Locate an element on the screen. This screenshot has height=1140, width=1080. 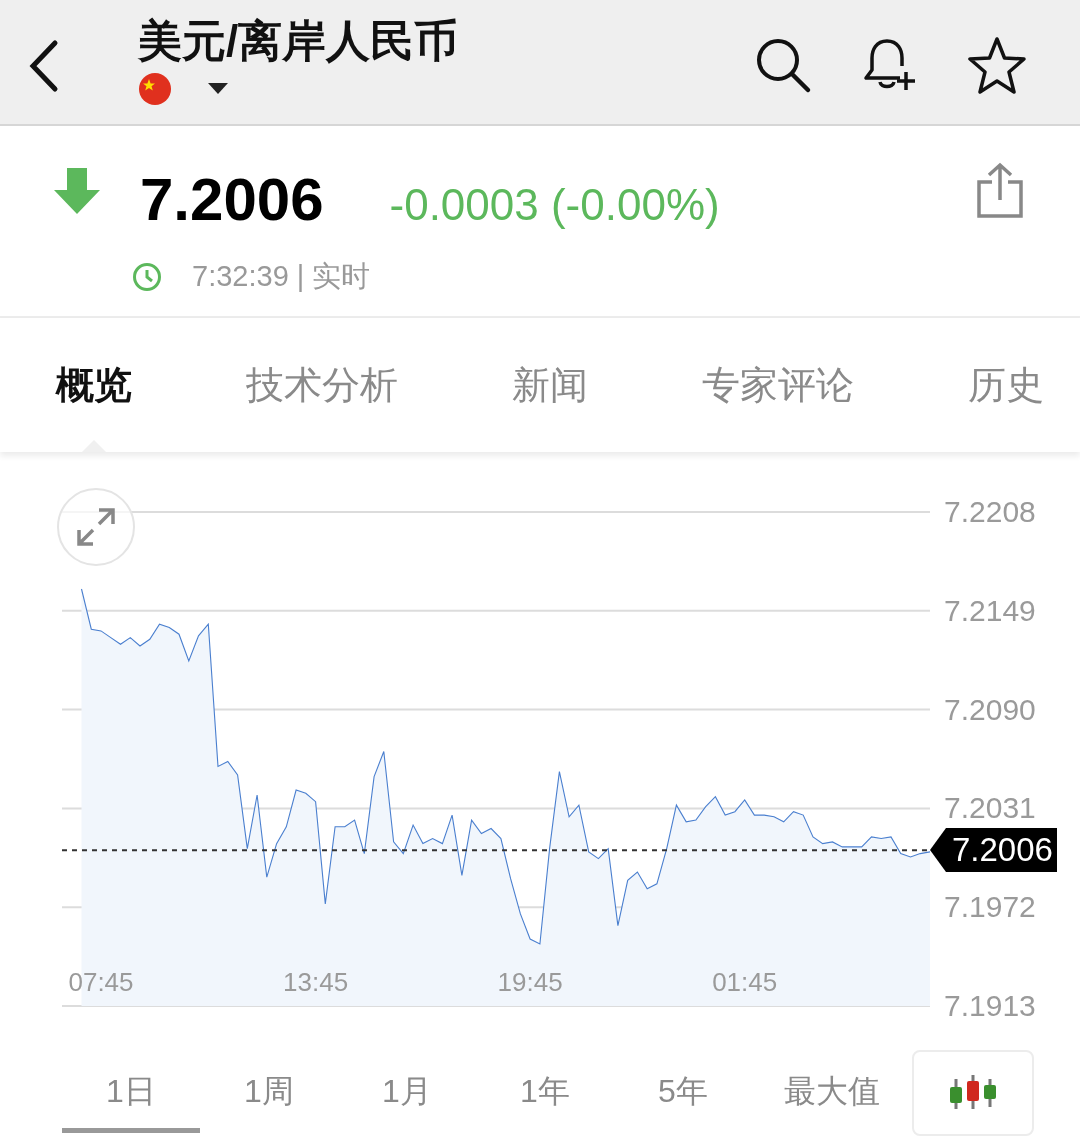
tab: 历史 is located at coordinates (1006, 385).